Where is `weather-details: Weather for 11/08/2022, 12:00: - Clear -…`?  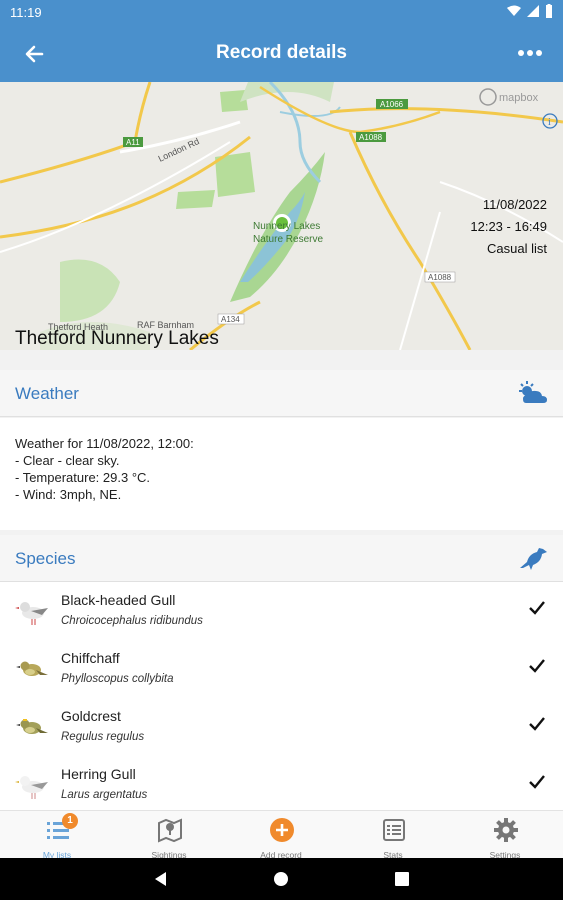 weather-details: Weather for 11/08/2022, 12:00: - Clear -… is located at coordinates (281, 474).